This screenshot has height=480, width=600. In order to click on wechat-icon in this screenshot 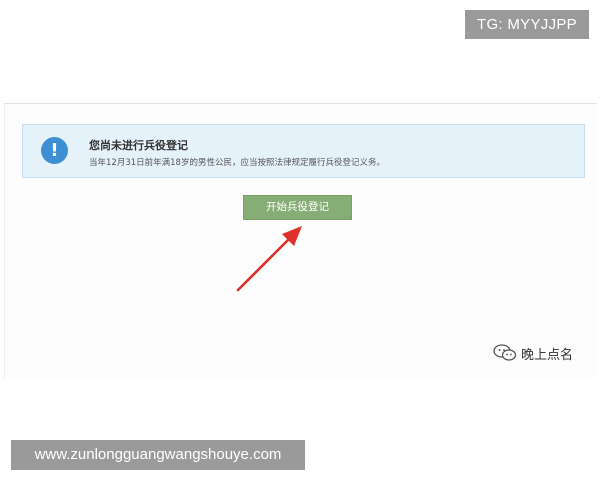, I will do `click(505, 352)`.